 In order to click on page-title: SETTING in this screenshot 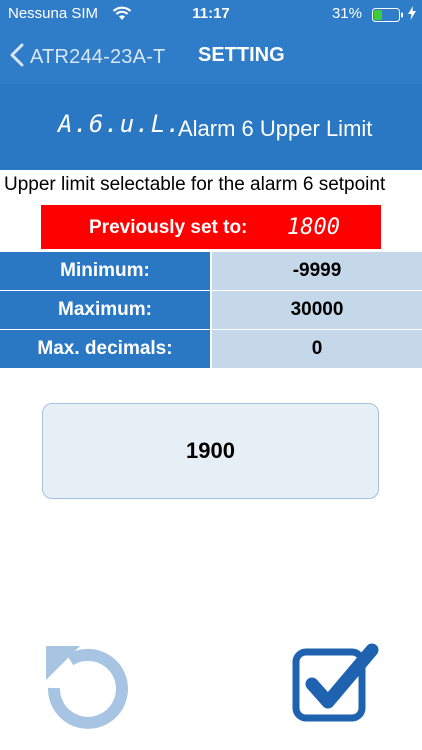, I will do `click(241, 55)`.